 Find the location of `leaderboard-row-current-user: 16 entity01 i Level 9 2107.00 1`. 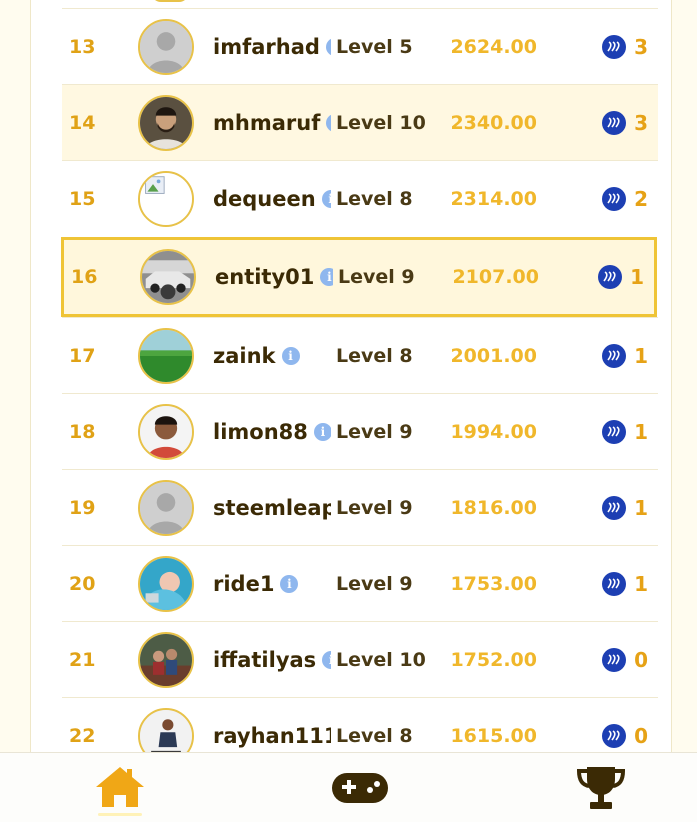

leaderboard-row-current-user: 16 entity01 i Level 9 2107.00 1 is located at coordinates (359, 277).